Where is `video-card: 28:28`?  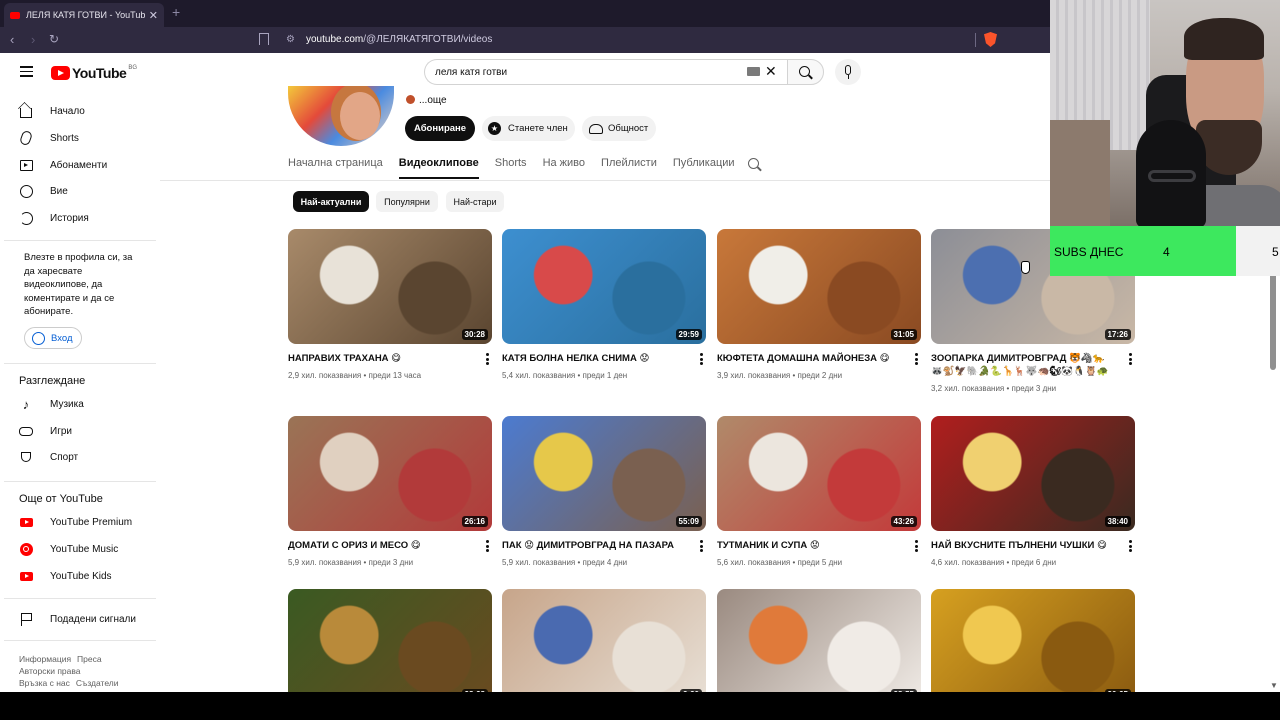
video-card: 28:28 is located at coordinates (390, 646).